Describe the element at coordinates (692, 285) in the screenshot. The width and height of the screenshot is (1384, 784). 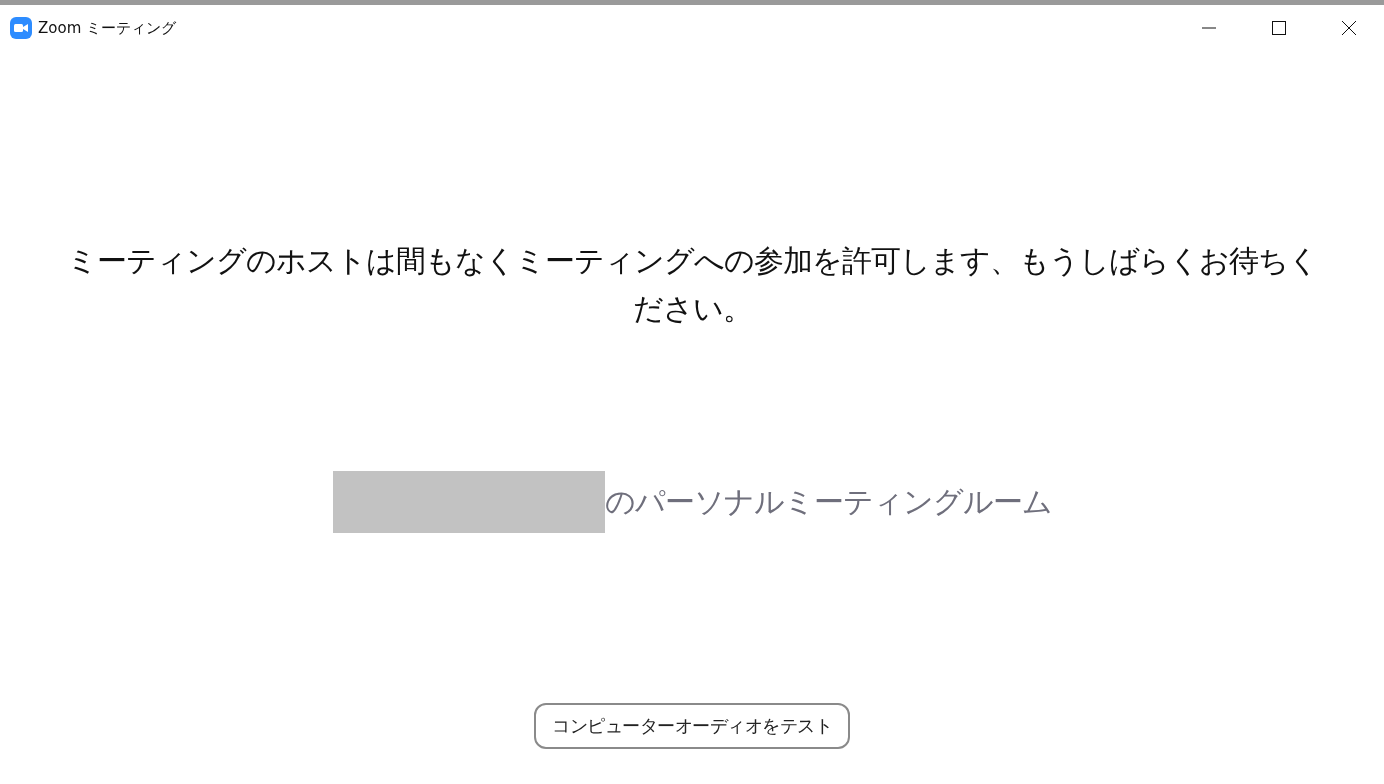
I see `waiting-message: ミーティングのホストは間もなくミーティングへの参加を許可します、もうしばらくお待ちください。` at that location.